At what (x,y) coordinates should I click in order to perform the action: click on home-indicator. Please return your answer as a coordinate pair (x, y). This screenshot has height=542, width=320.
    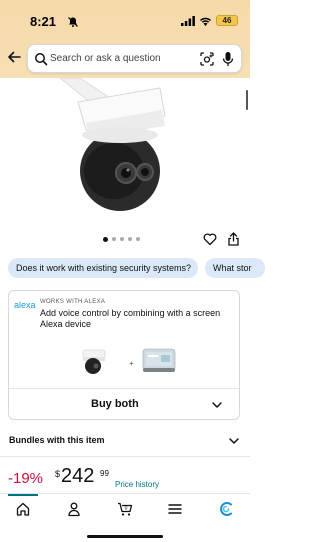
    Looking at the image, I should click on (125, 536).